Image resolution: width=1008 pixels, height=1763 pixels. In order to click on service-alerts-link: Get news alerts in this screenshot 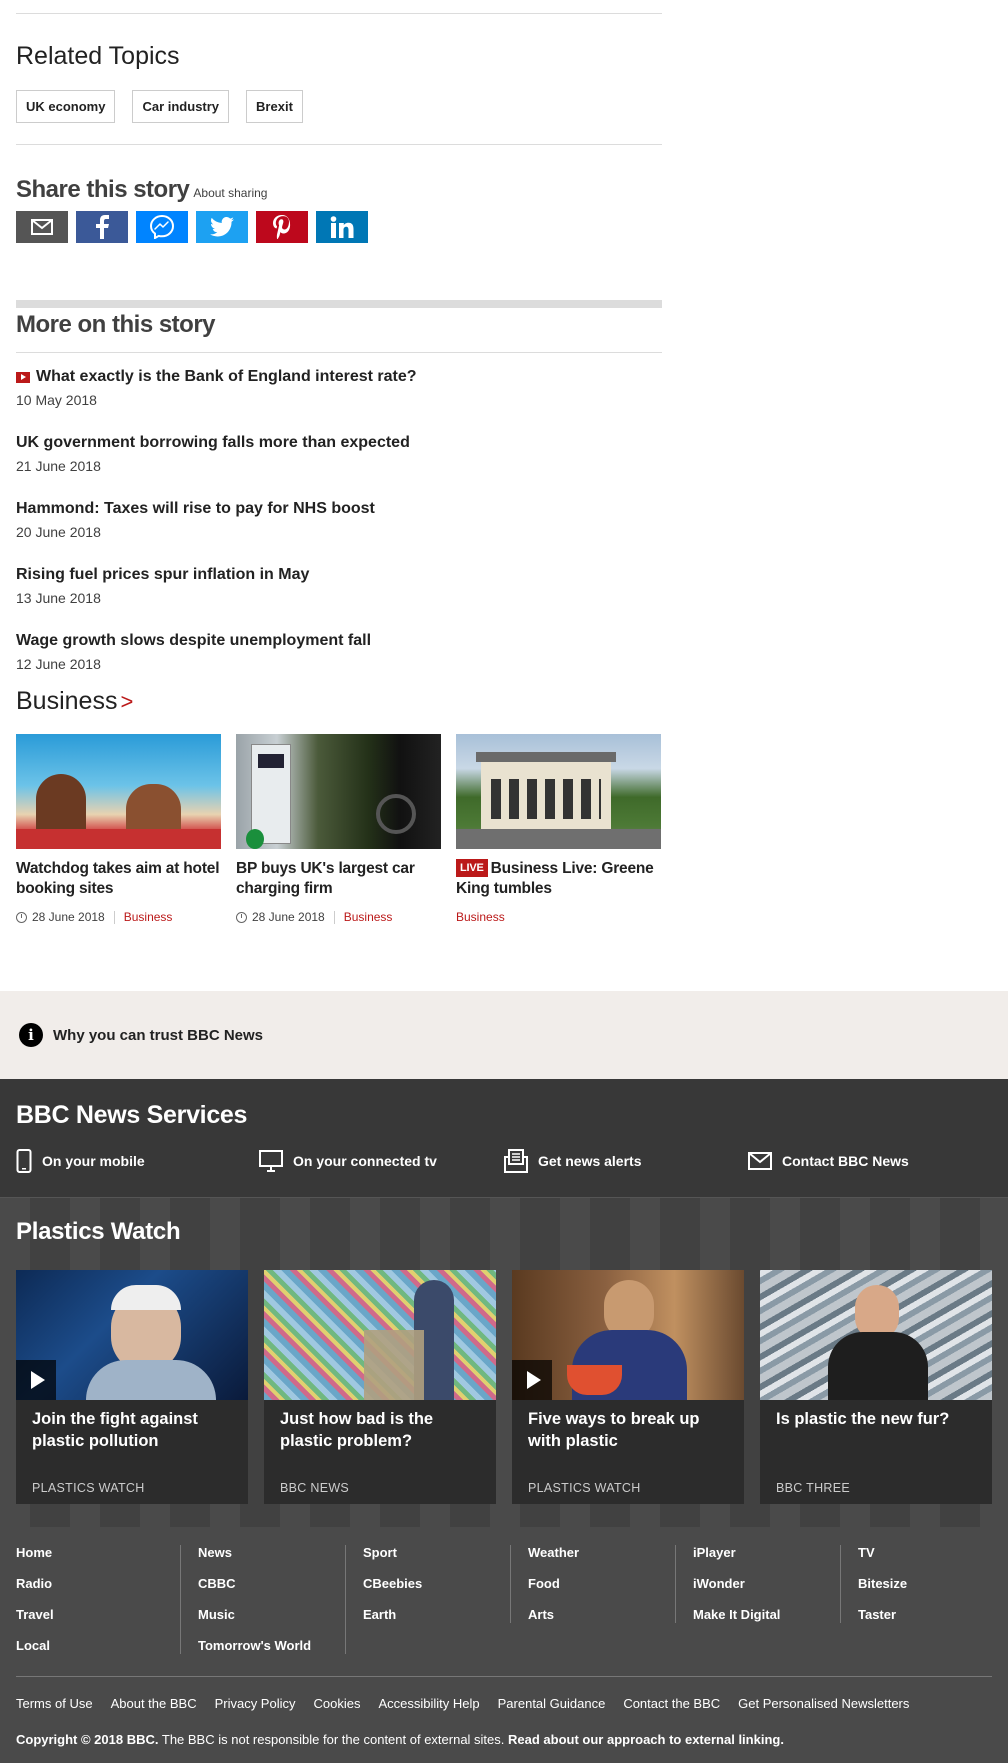, I will do `click(626, 1161)`.